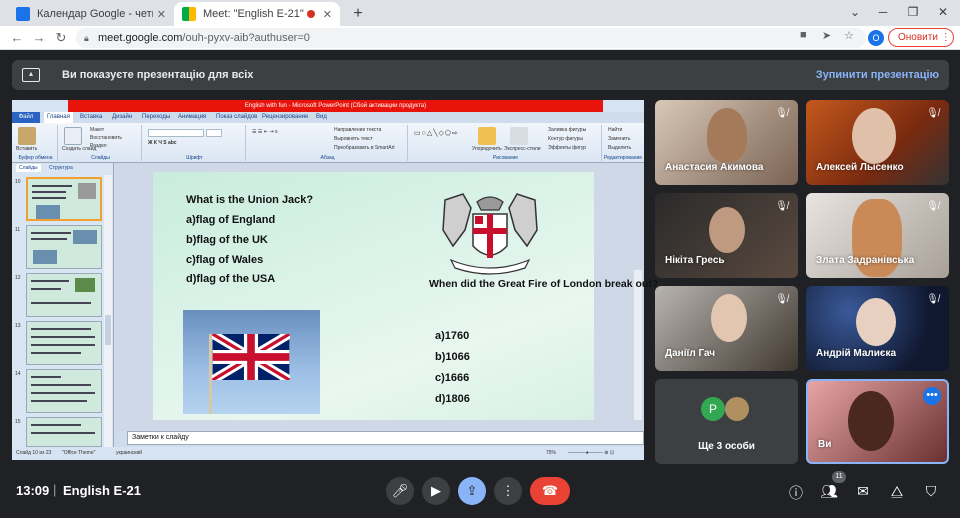 The height and width of the screenshot is (518, 960). What do you see at coordinates (726, 446) in the screenshot?
I see `others-count-label: Ще 3 особи` at bounding box center [726, 446].